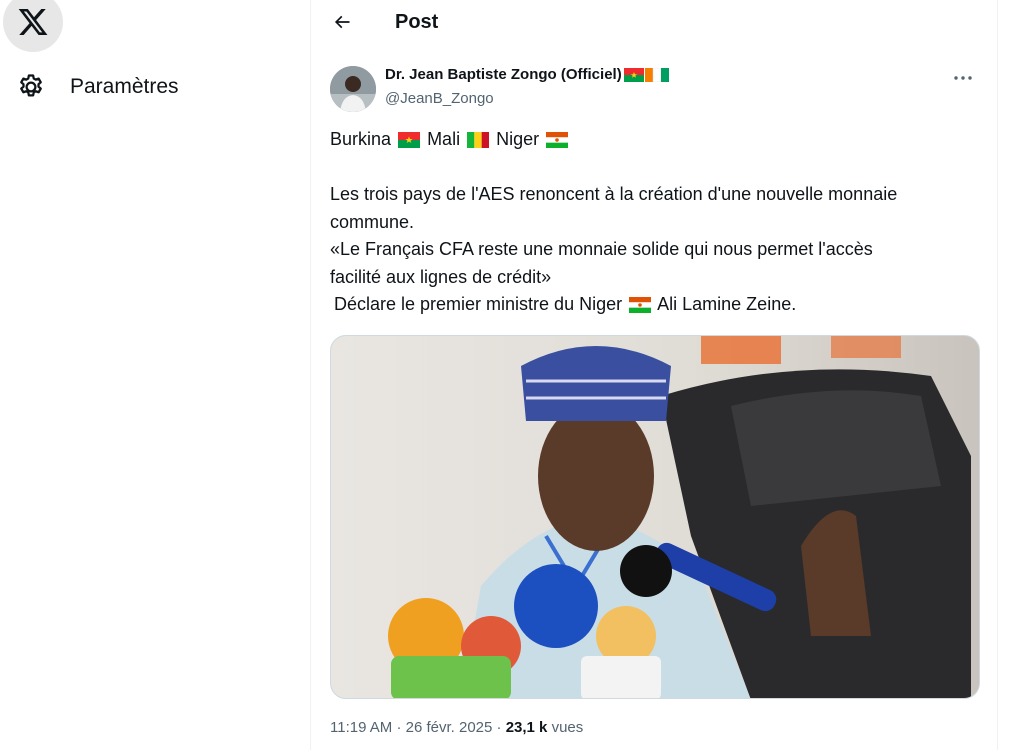  I want to click on text-minister-name: Ali Lamine Zeine., so click(727, 304).